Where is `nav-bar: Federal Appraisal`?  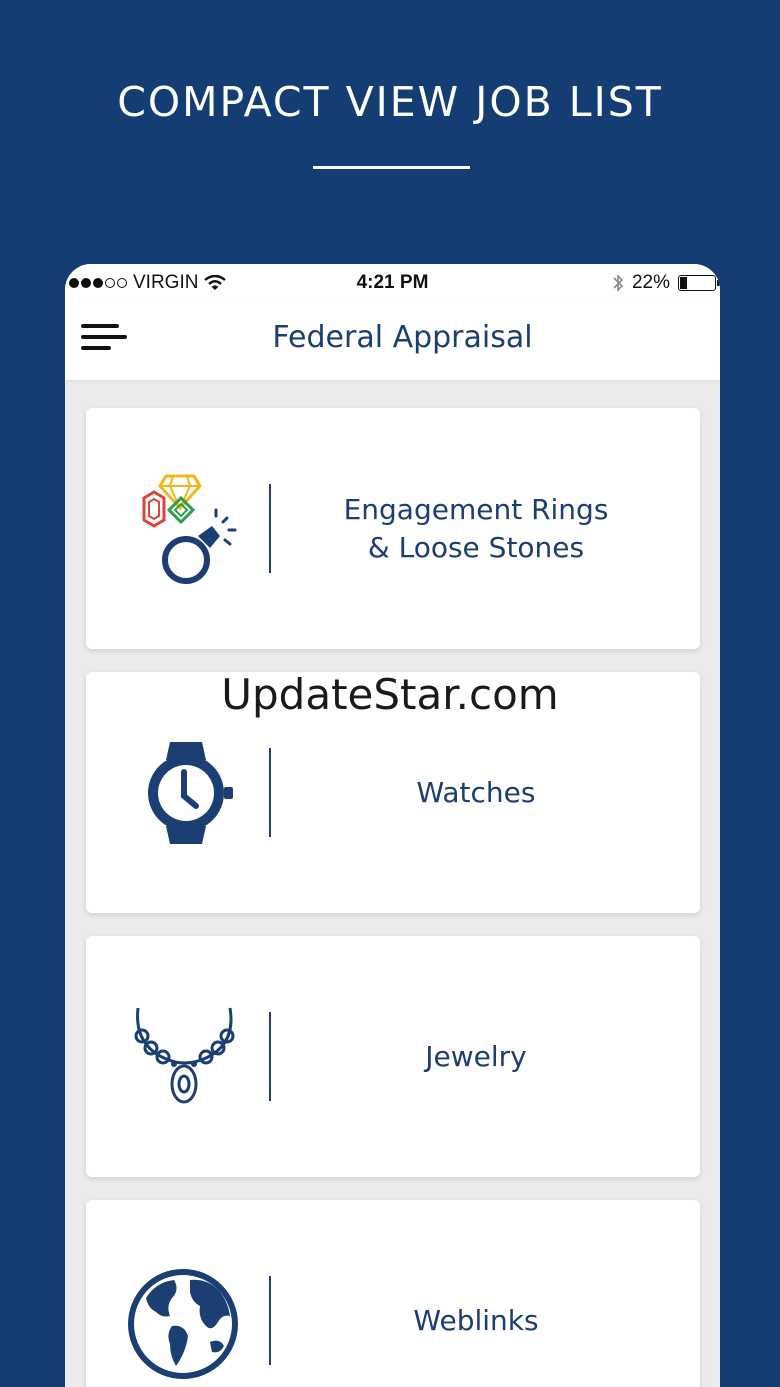
nav-bar: Federal Appraisal is located at coordinates (392, 341).